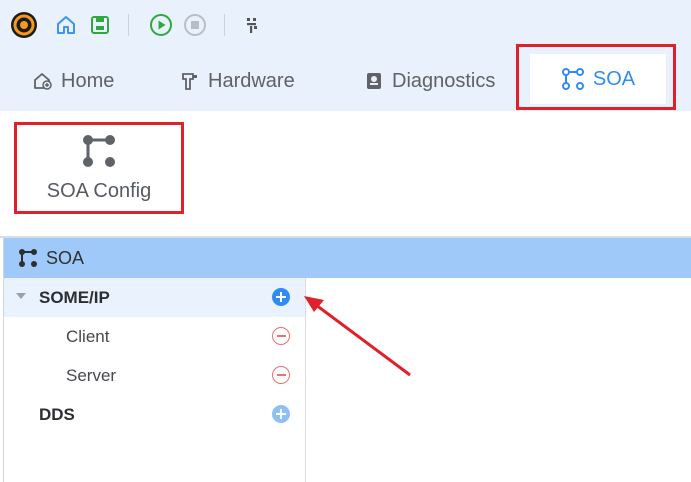 This screenshot has height=482, width=691. I want to click on tree-item-client: Client, so click(154, 336).